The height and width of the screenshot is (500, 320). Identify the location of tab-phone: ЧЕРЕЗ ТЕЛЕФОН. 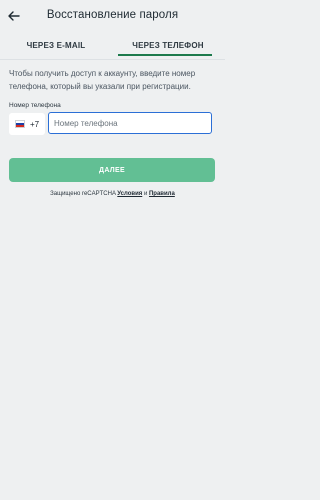
(168, 46).